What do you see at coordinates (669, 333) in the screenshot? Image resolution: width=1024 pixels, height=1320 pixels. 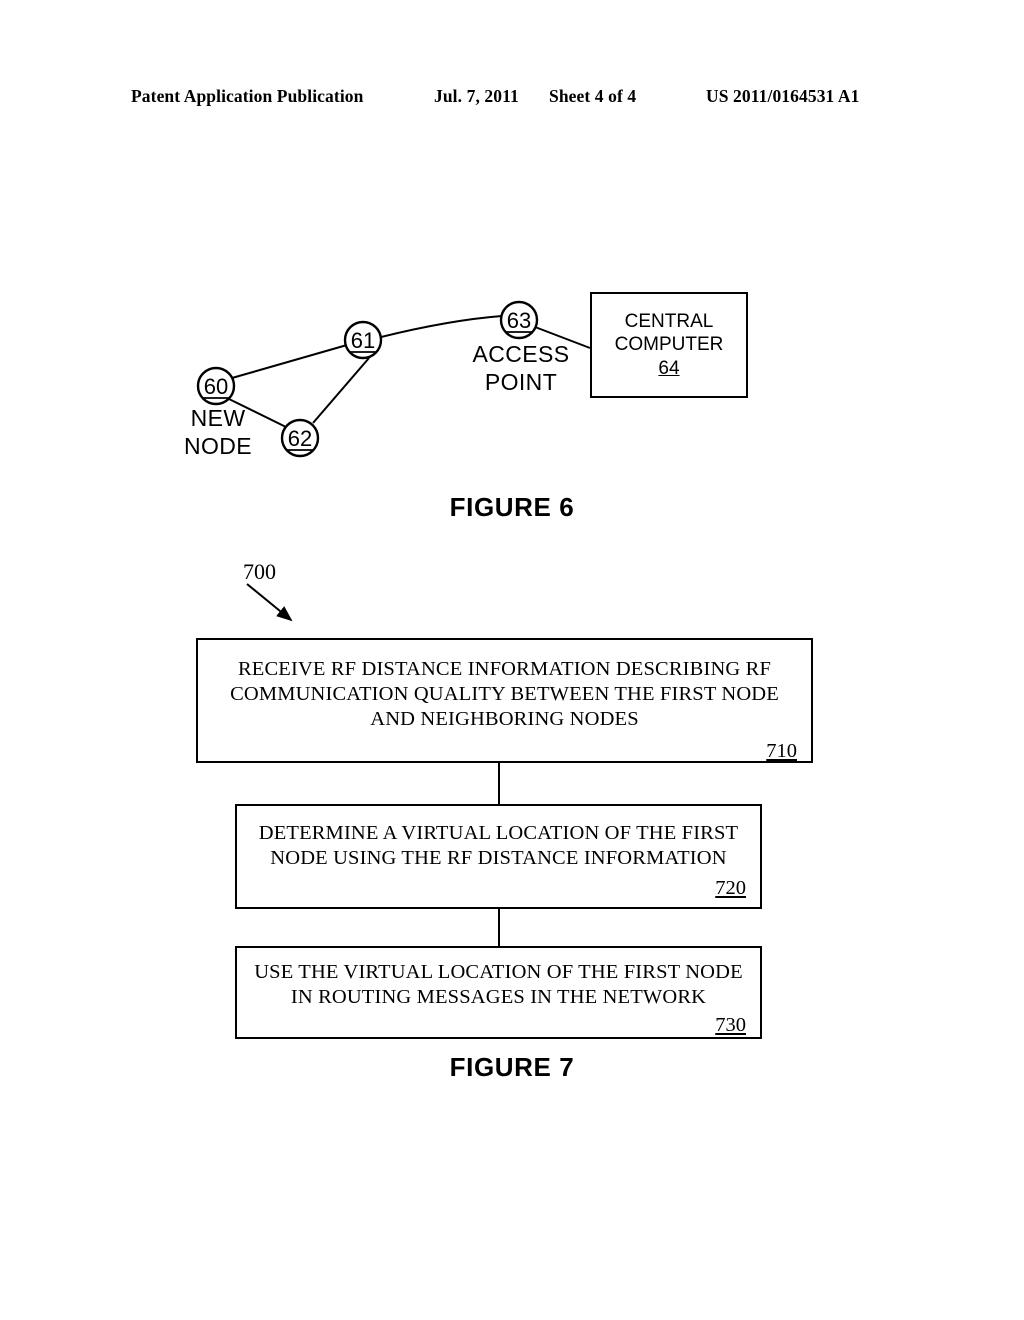 I see `central-computer-label: CENTRAL COMPUTER` at bounding box center [669, 333].